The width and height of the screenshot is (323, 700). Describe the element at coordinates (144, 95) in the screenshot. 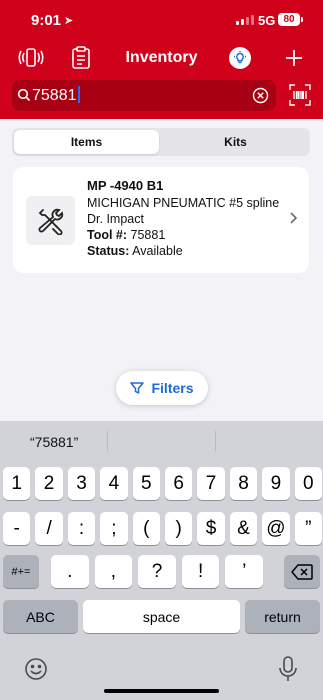

I see `search-box: 75881` at that location.